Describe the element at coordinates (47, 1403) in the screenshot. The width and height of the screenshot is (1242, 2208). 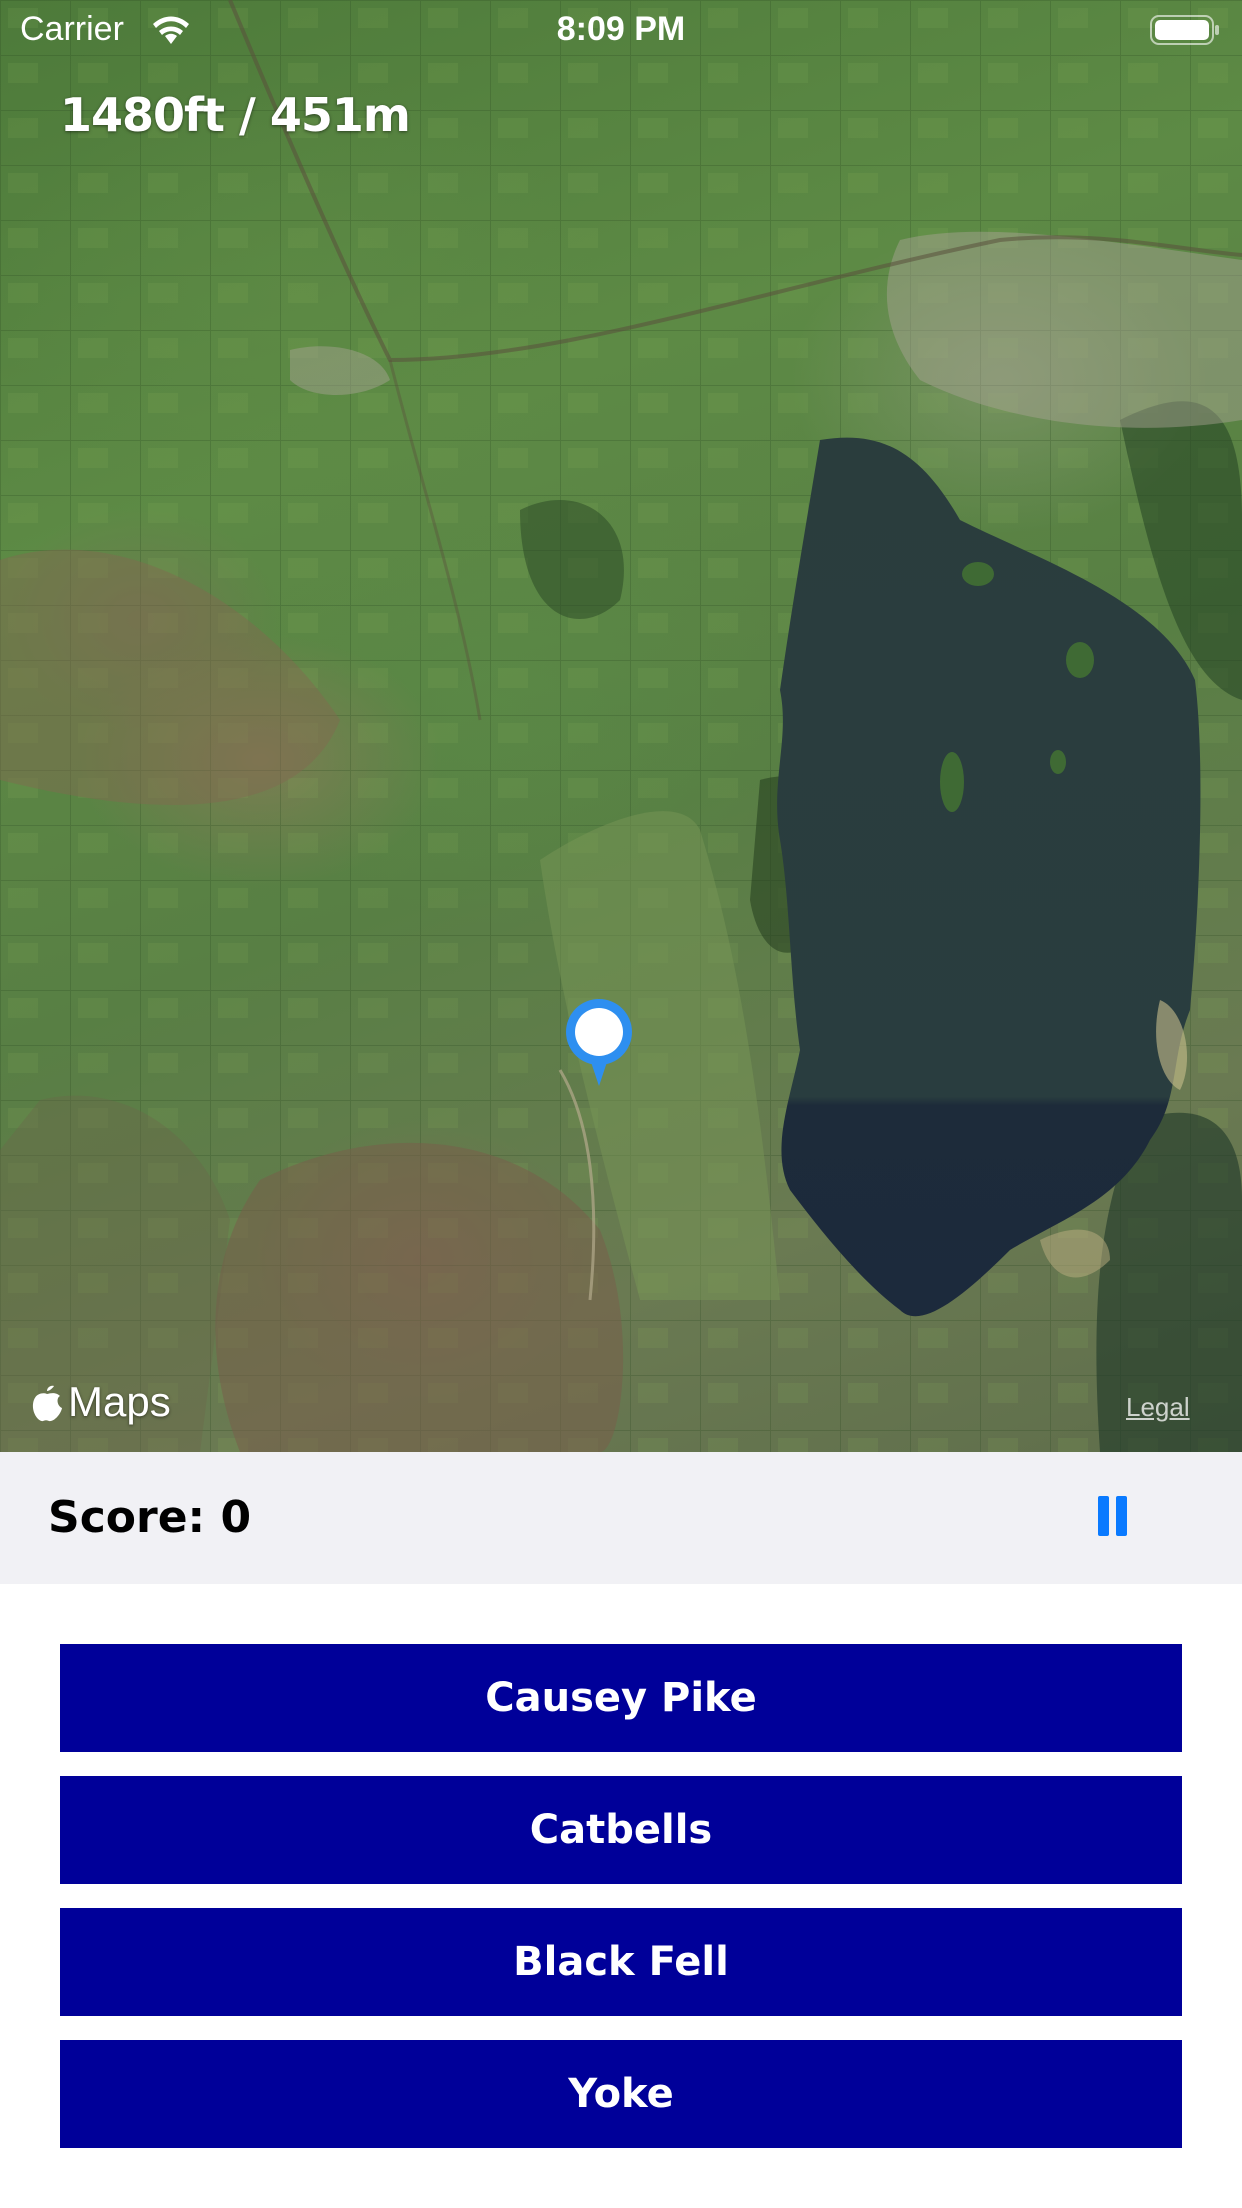
I see `apple-logo-icon` at that location.